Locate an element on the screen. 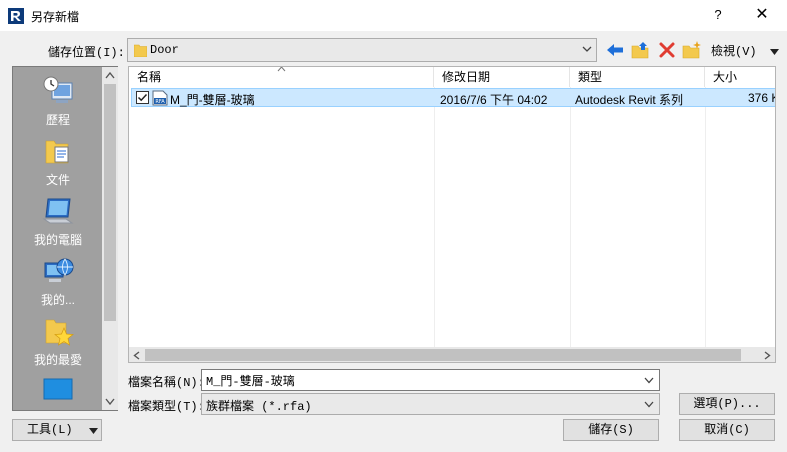  views-label: 檢視(V) is located at coordinates (734, 52).